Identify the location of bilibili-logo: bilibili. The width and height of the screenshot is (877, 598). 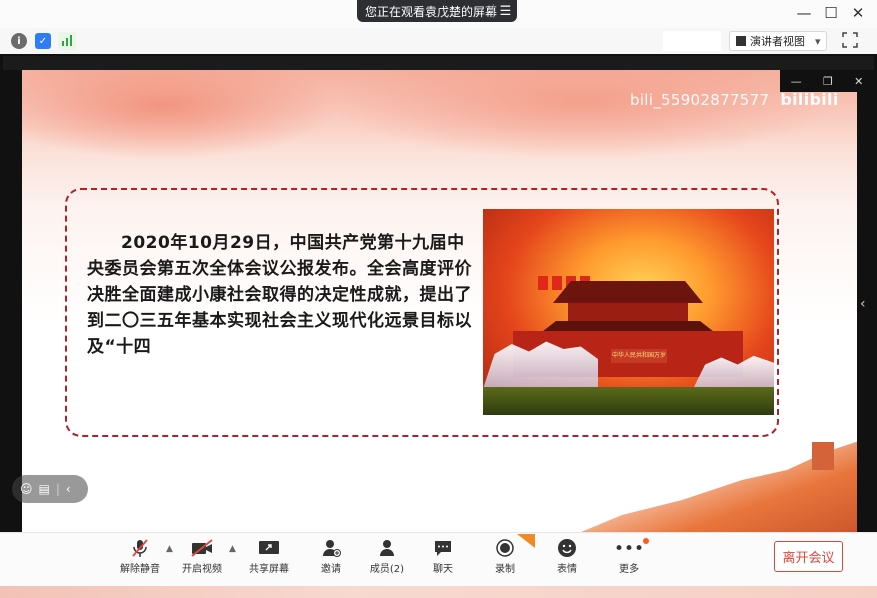
(809, 99).